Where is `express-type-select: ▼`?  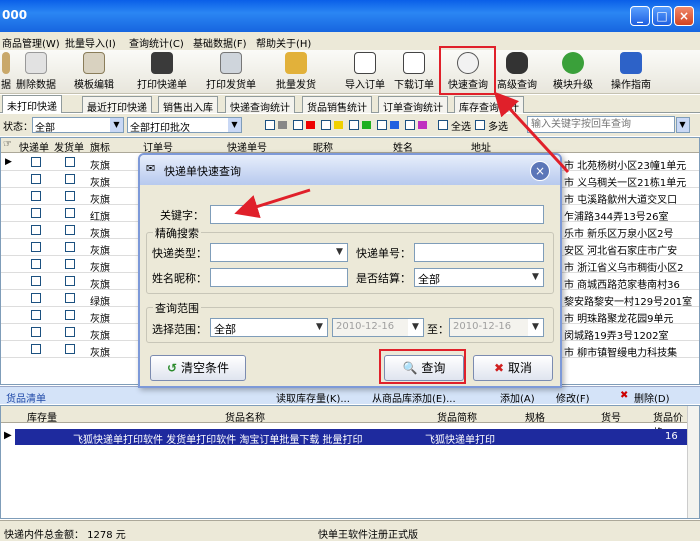
express-type-select: ▼ is located at coordinates (279, 252).